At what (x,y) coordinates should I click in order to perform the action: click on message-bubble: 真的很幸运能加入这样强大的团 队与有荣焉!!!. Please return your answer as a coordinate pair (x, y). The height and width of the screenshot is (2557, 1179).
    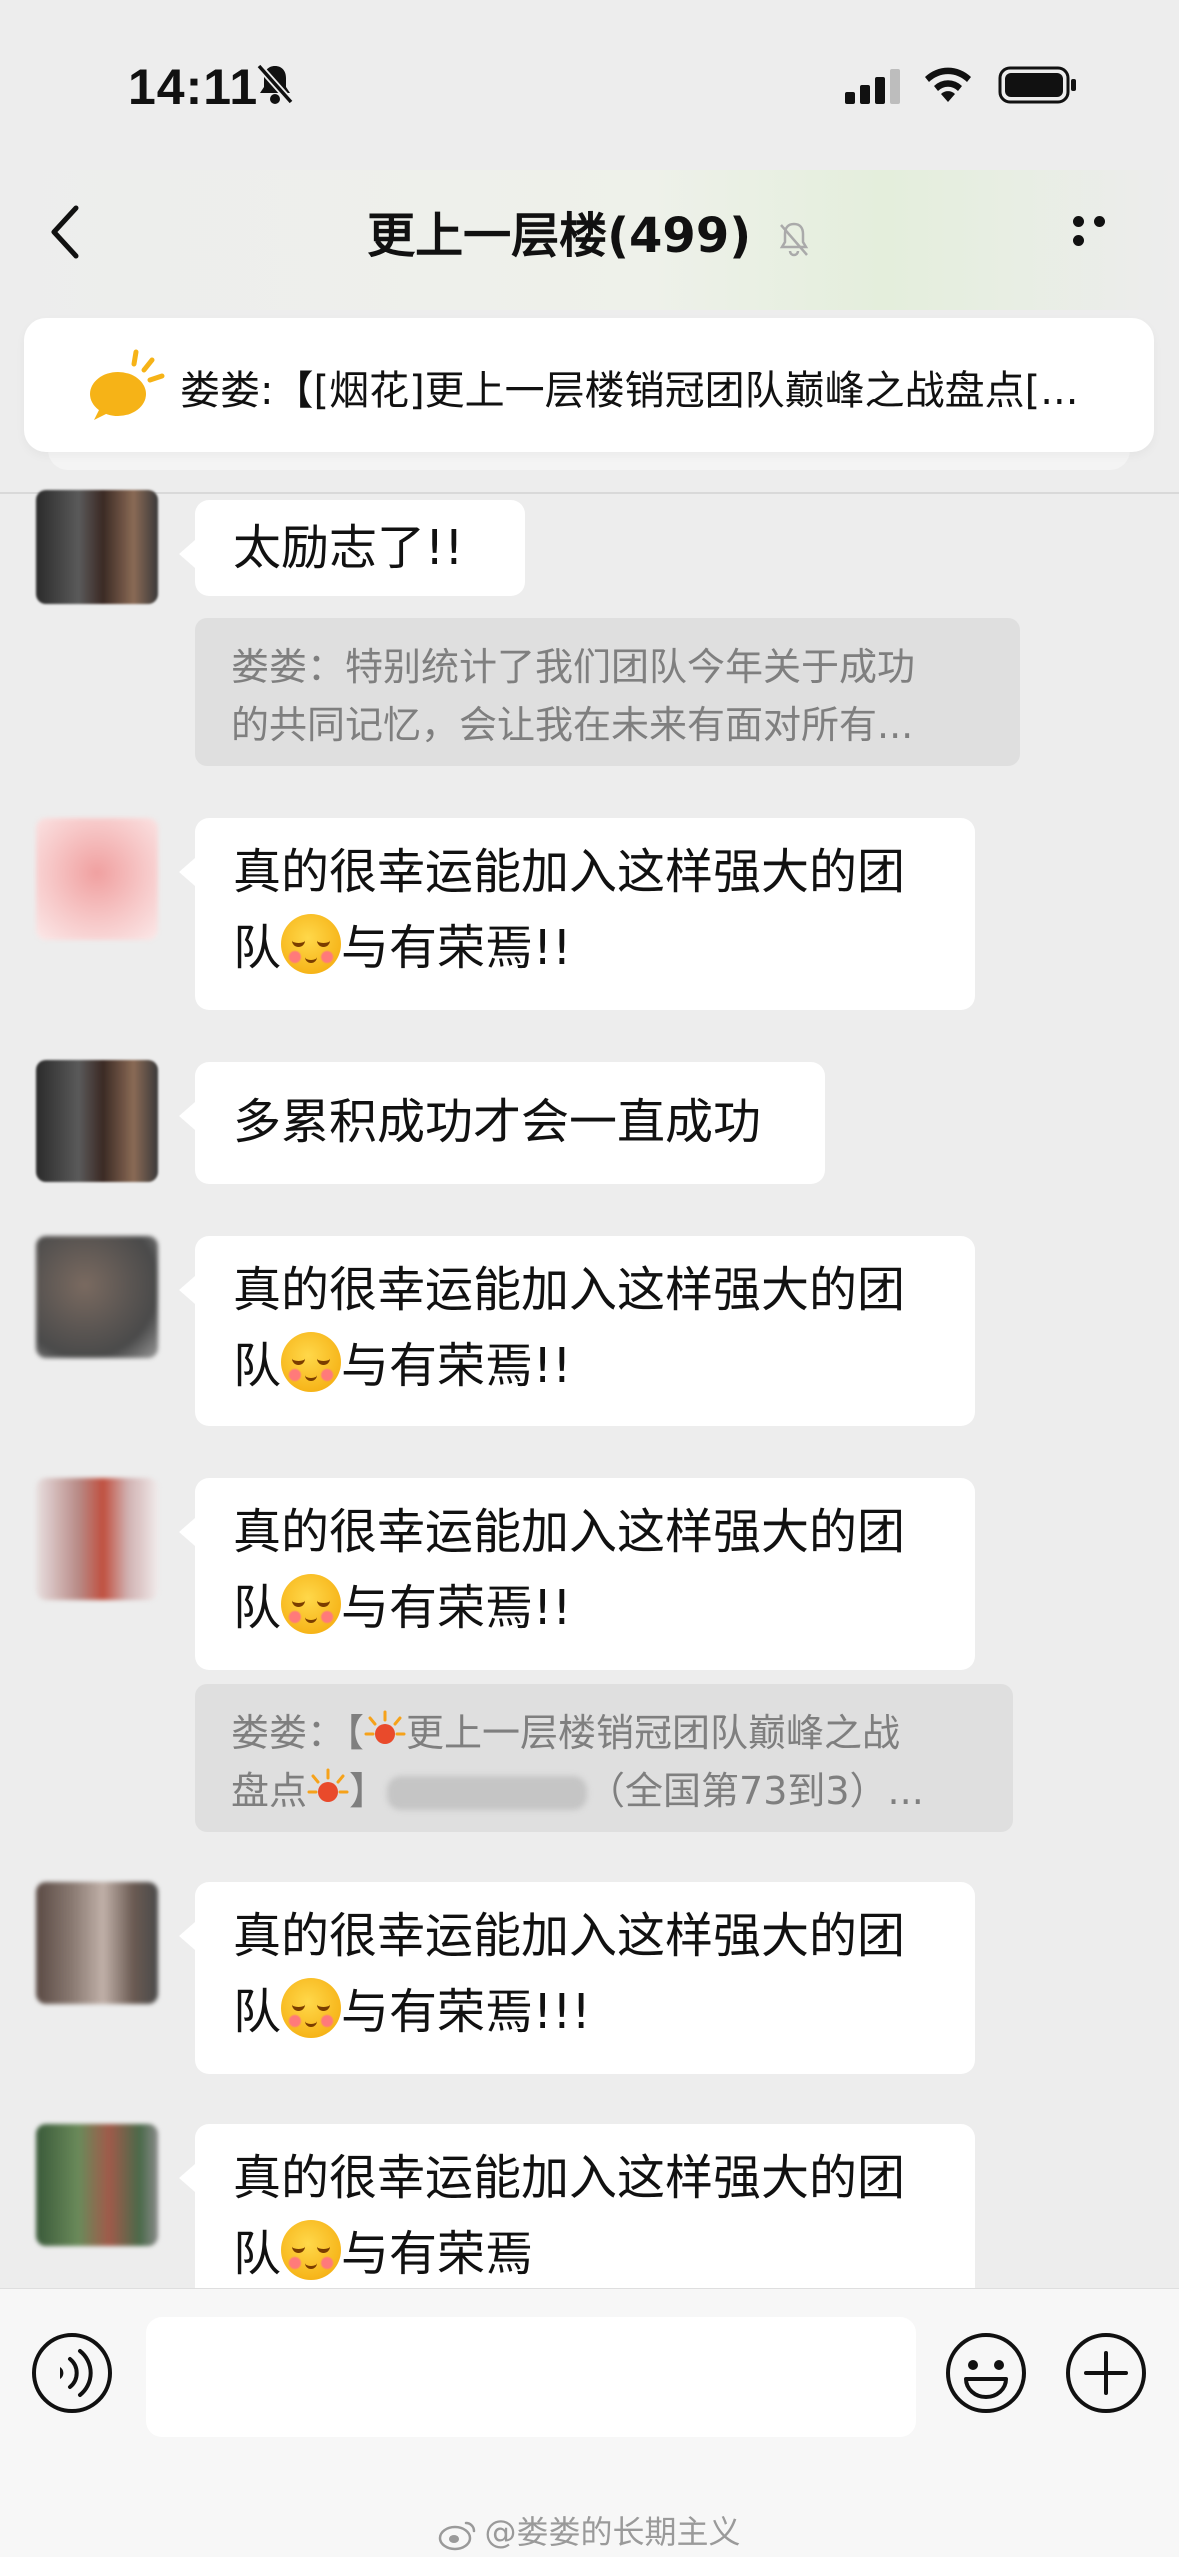
    Looking at the image, I should click on (577, 1978).